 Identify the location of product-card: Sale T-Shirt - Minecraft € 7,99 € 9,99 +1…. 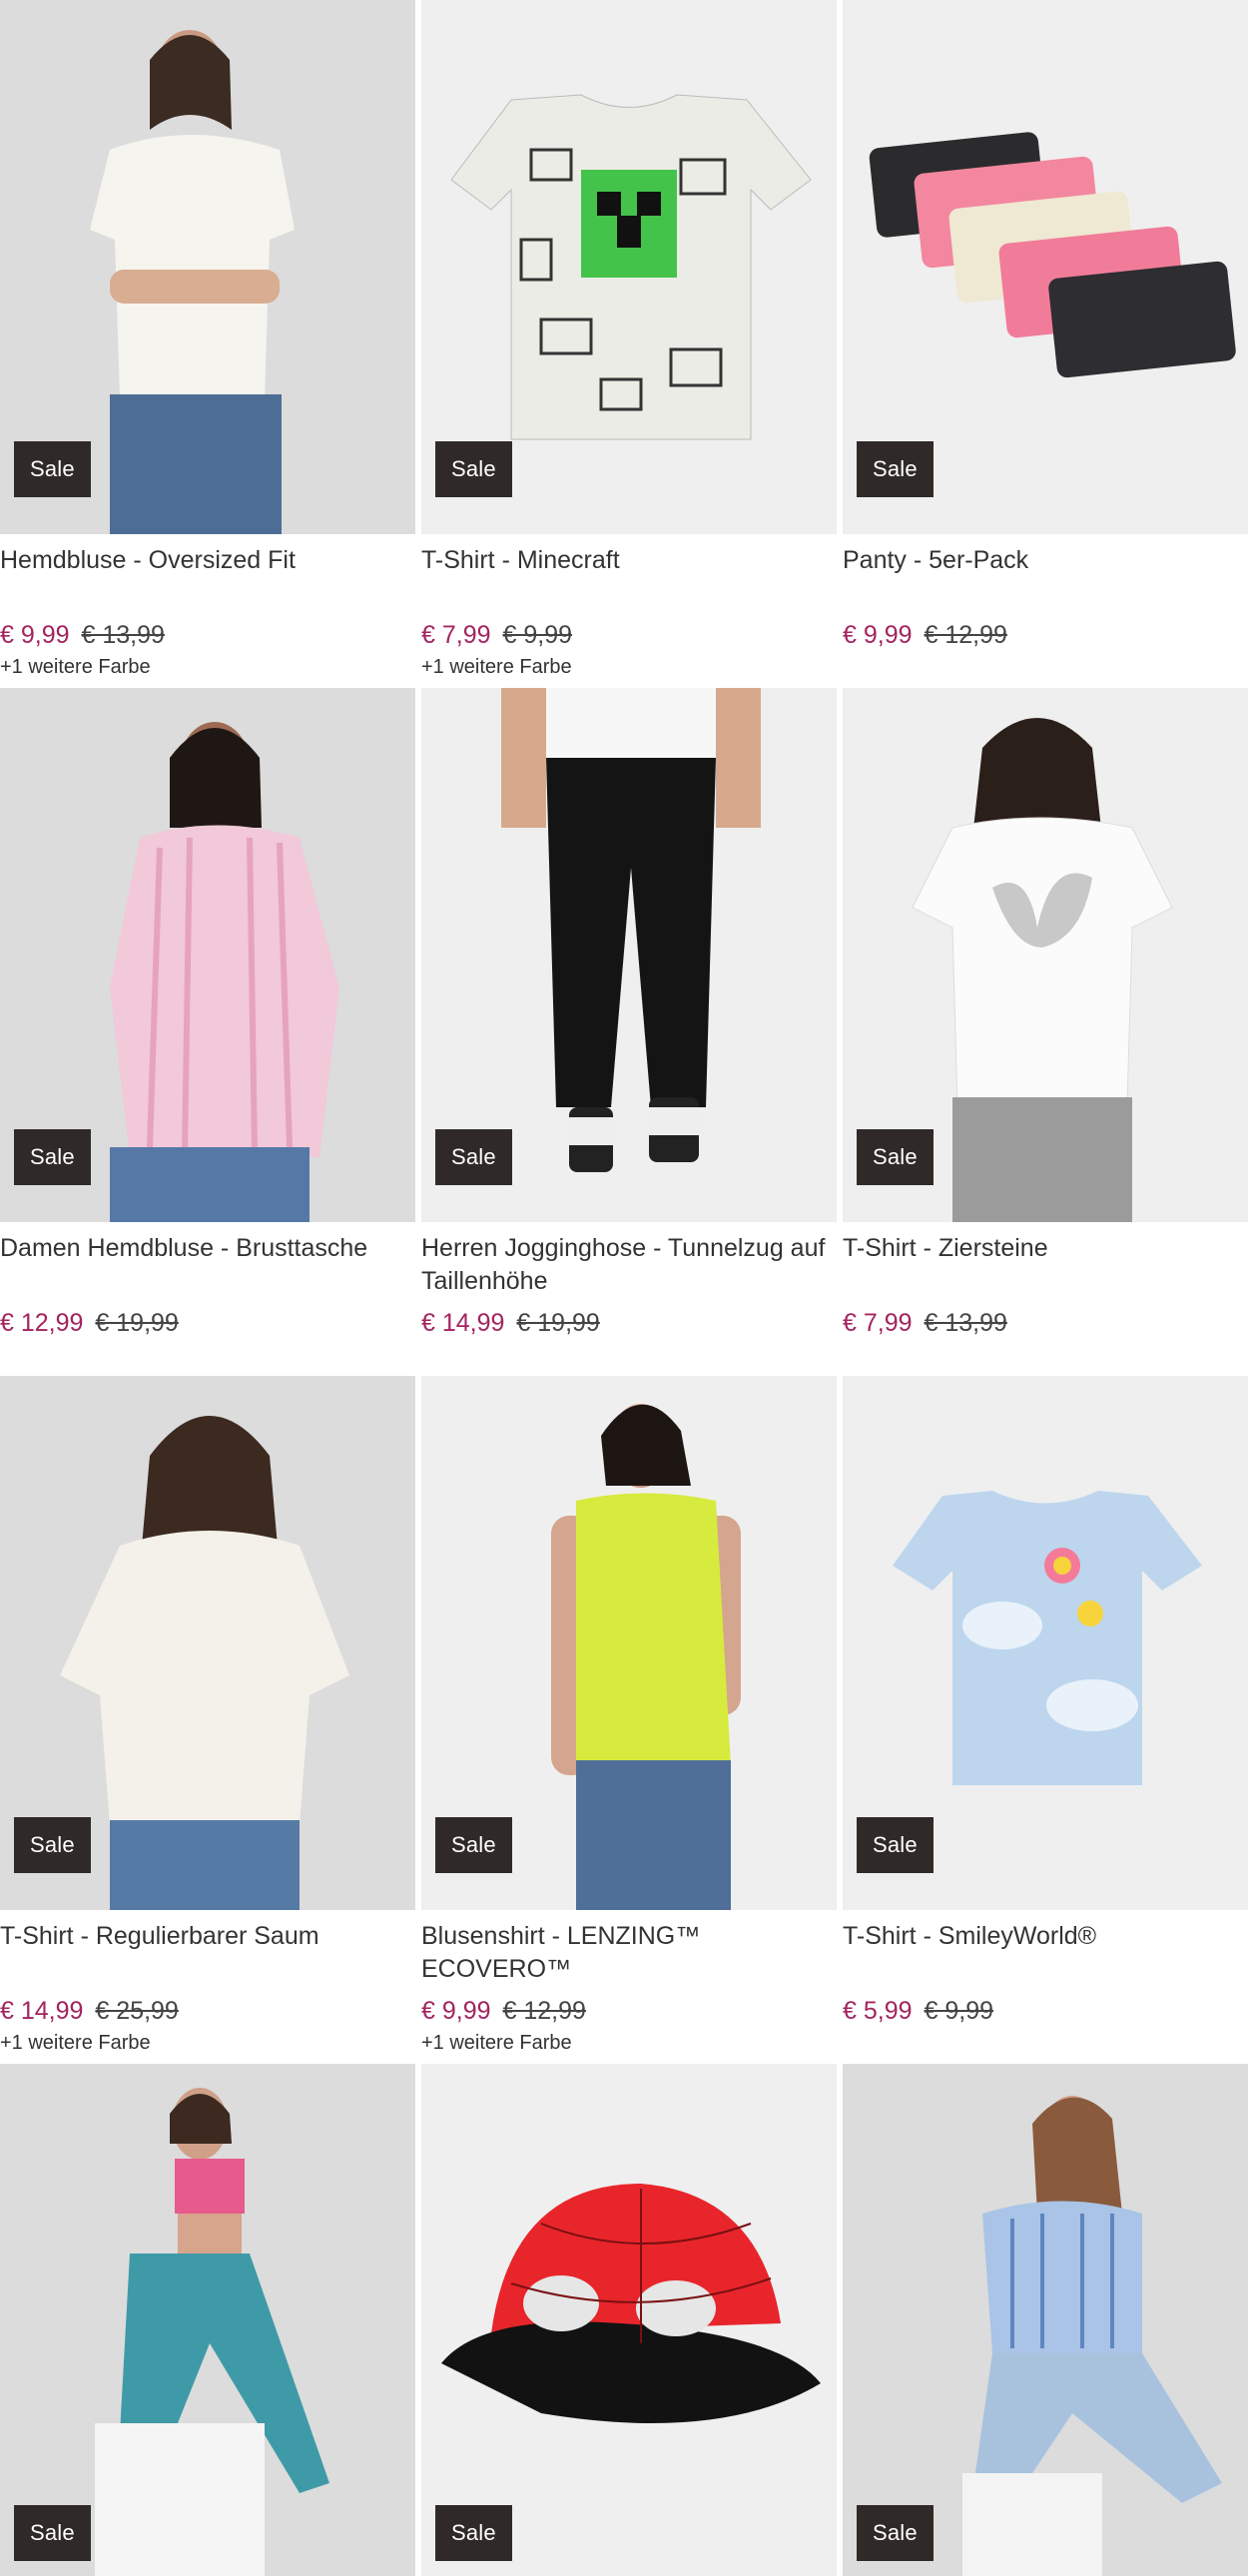
(629, 344).